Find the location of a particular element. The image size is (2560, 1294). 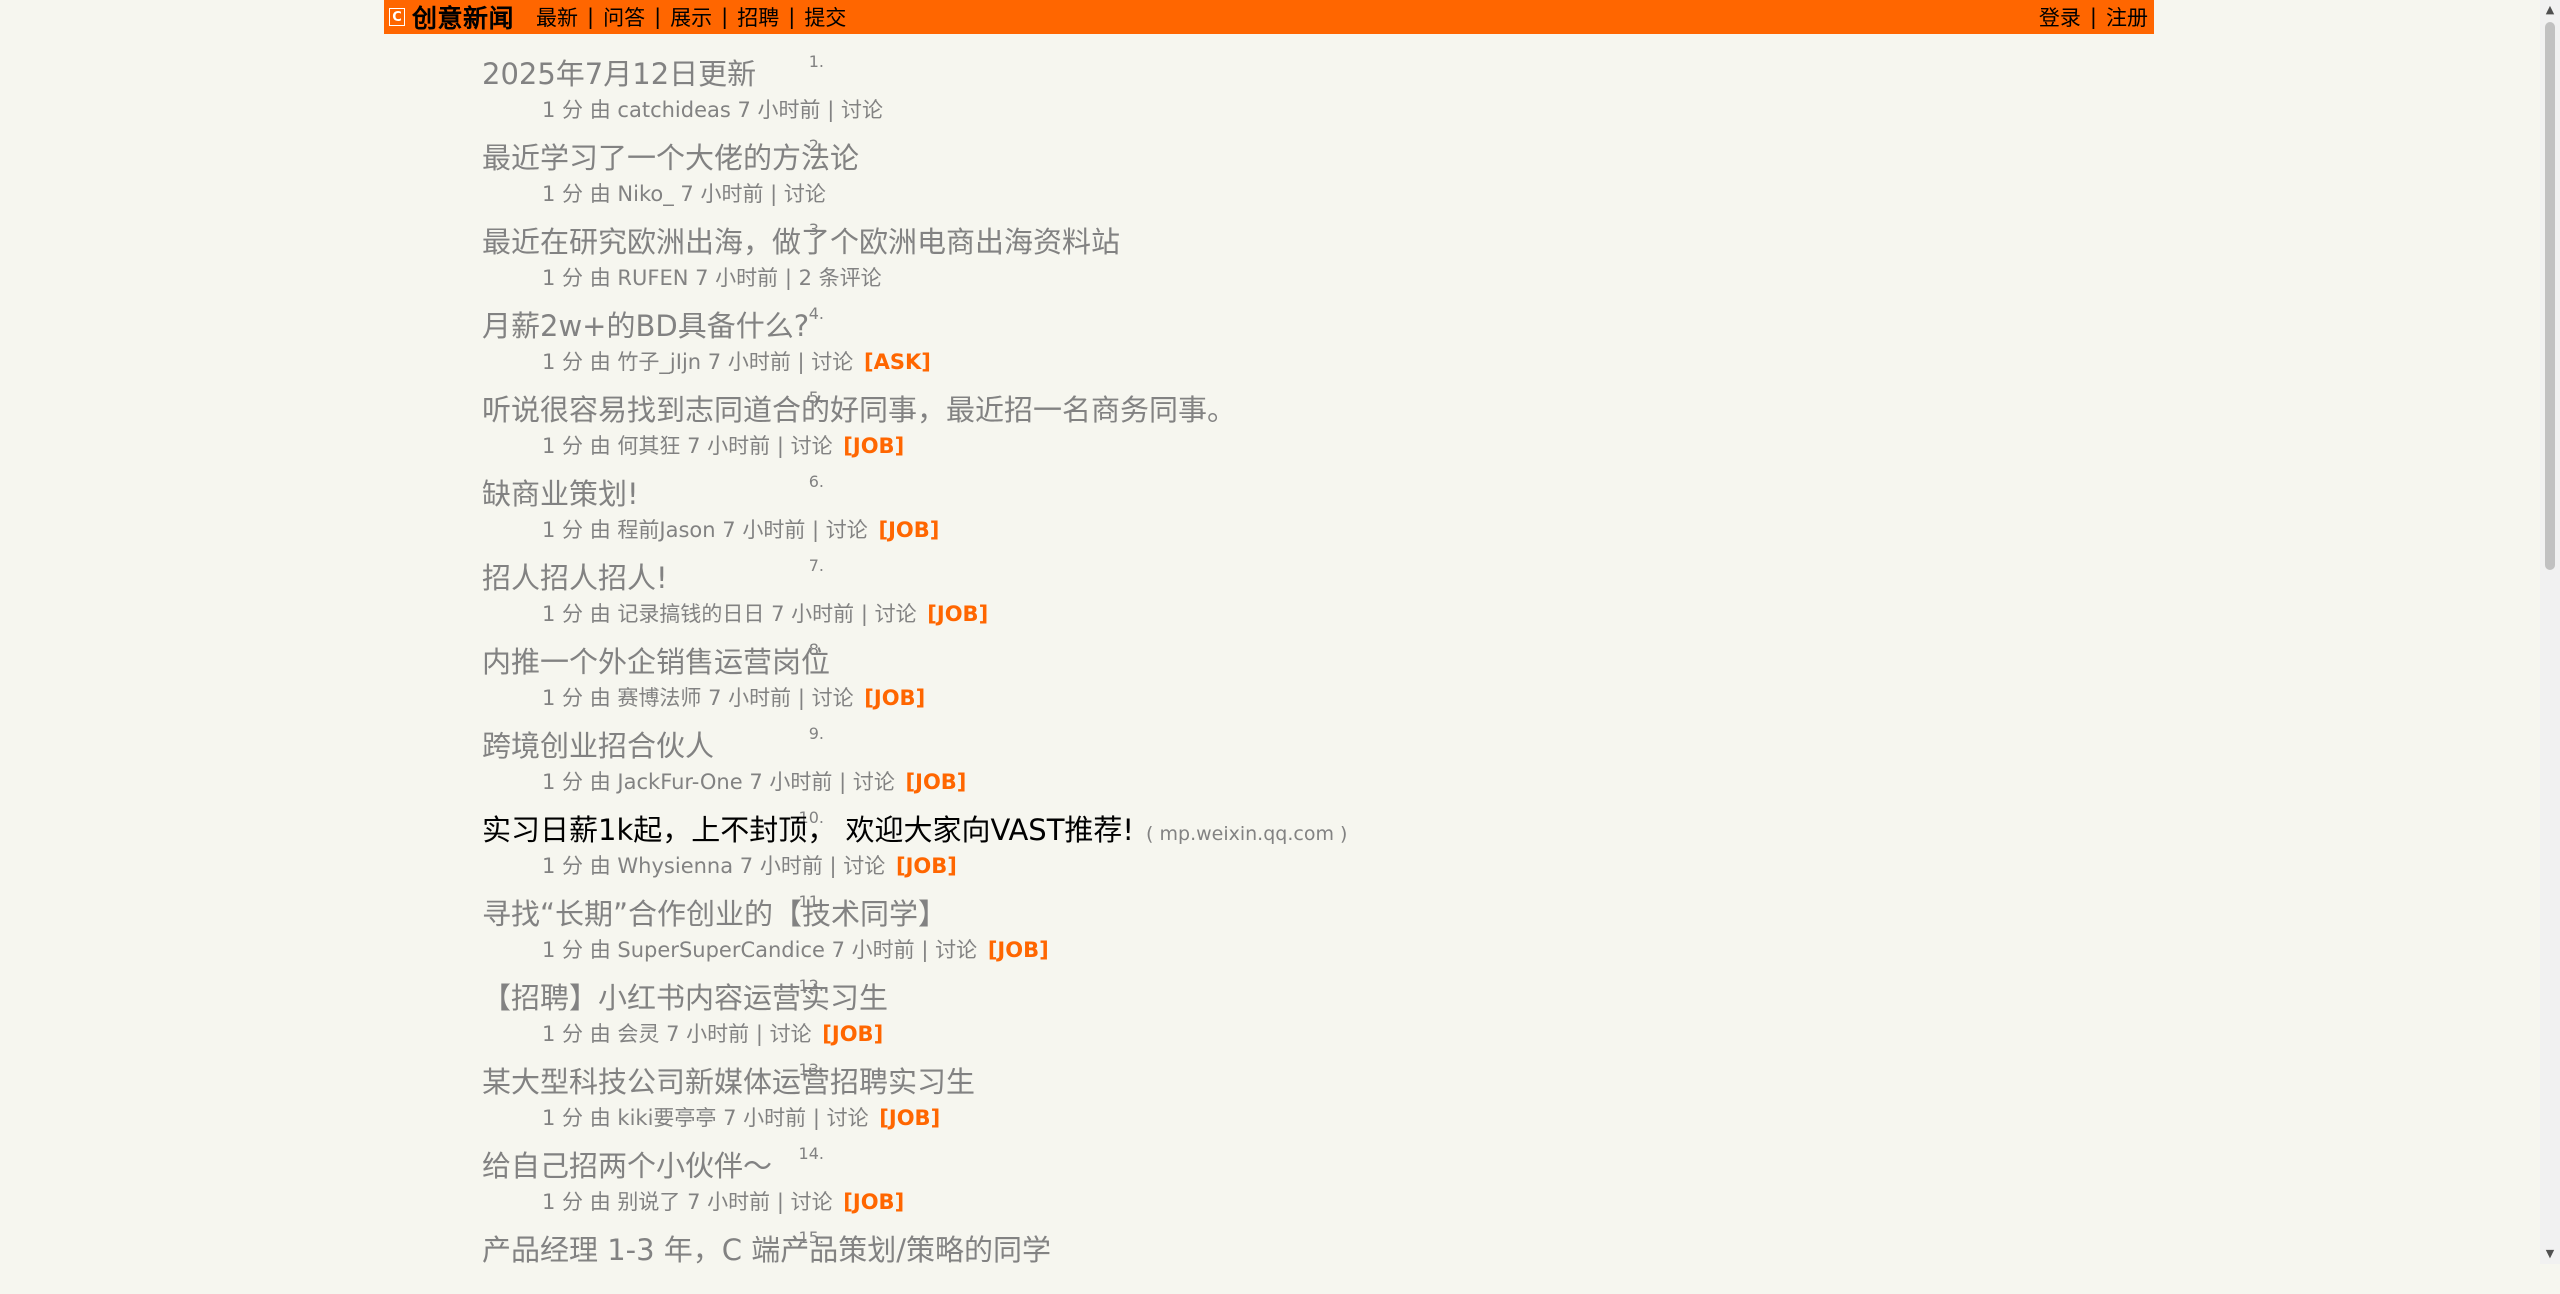

story-title-link: 内推一个外企销售运营岗位 is located at coordinates (656, 662).